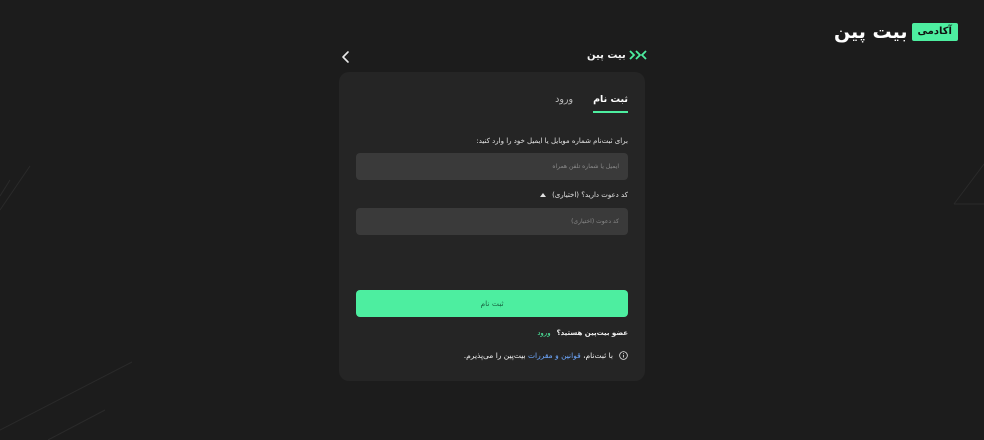 This screenshot has height=440, width=984. I want to click on academy-brand: بیت پین, so click(870, 32).